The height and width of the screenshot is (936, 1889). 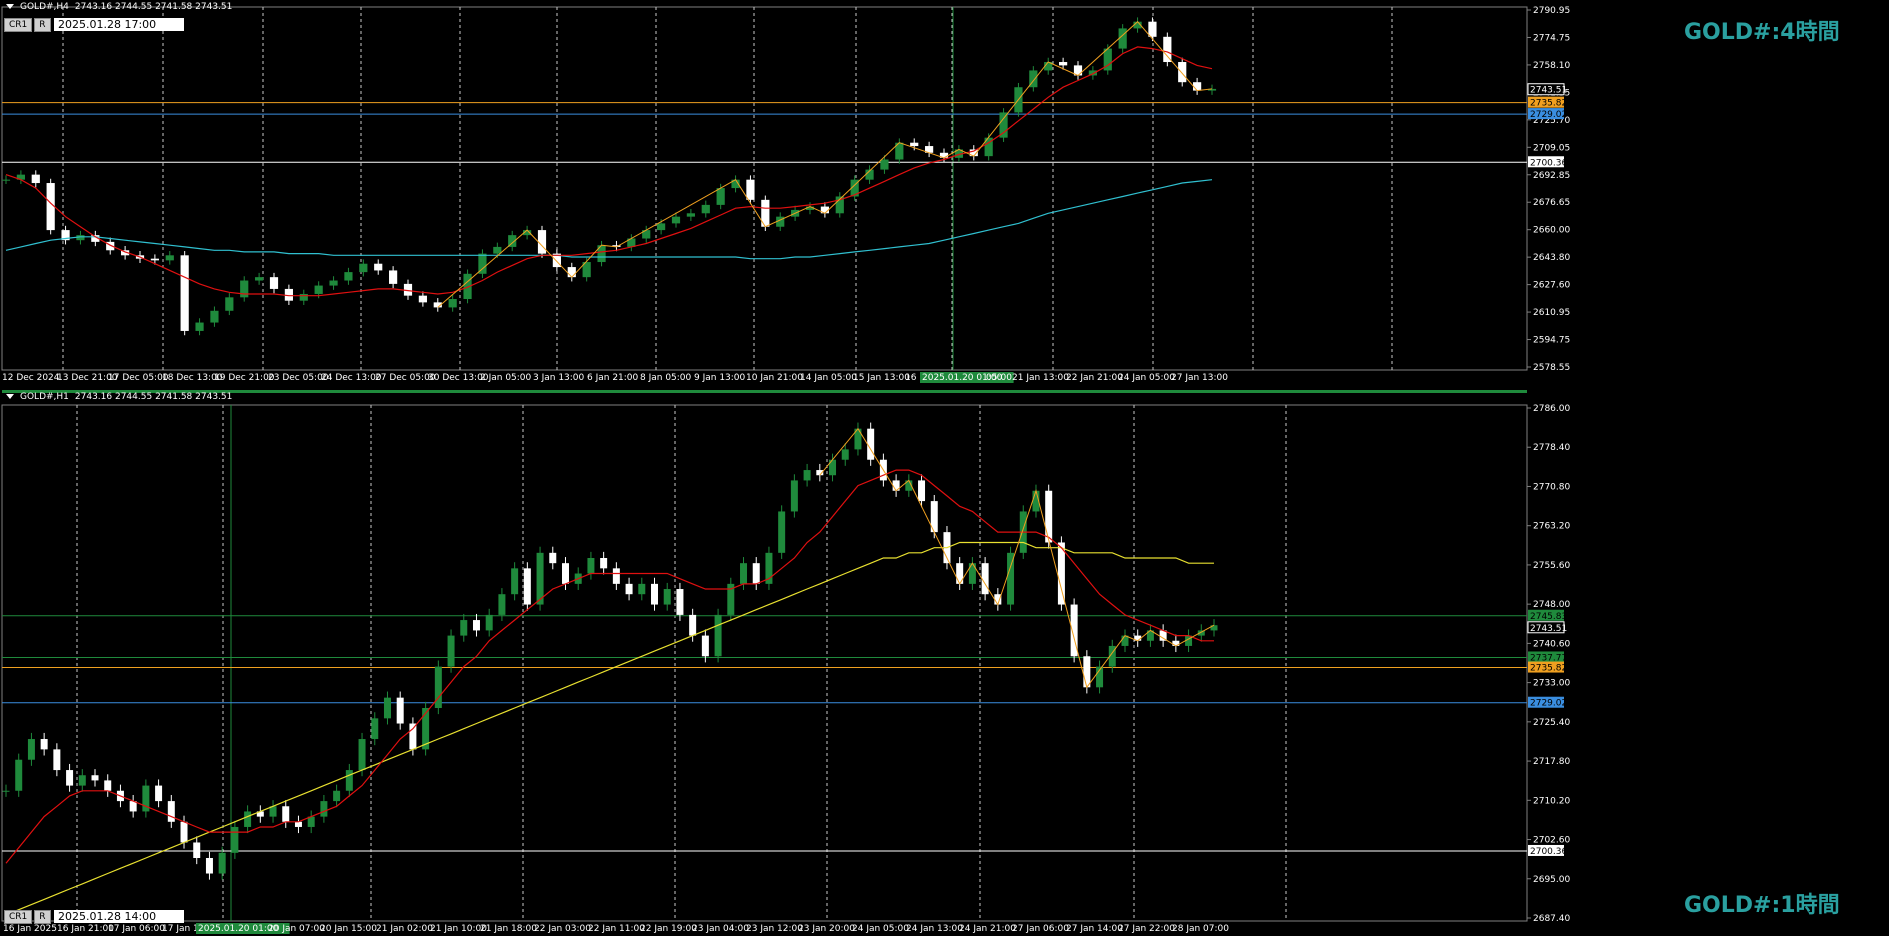 What do you see at coordinates (506, 378) in the screenshot?
I see `x-tick-label: 2 Jan 05:00` at bounding box center [506, 378].